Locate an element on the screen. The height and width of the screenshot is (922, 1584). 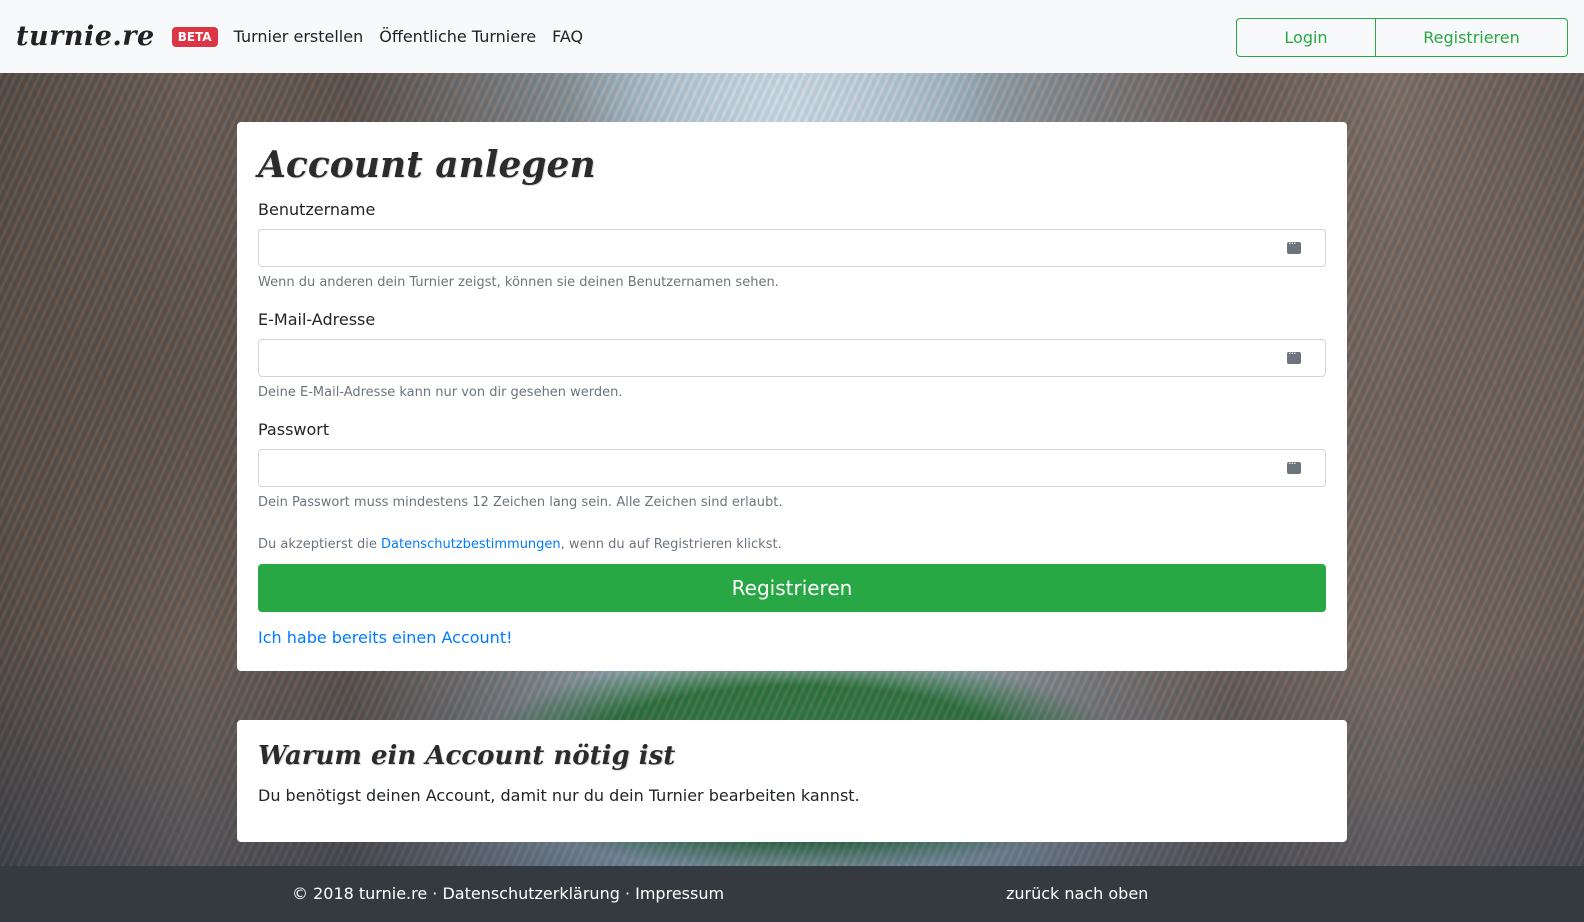
password-field is located at coordinates (792, 468).